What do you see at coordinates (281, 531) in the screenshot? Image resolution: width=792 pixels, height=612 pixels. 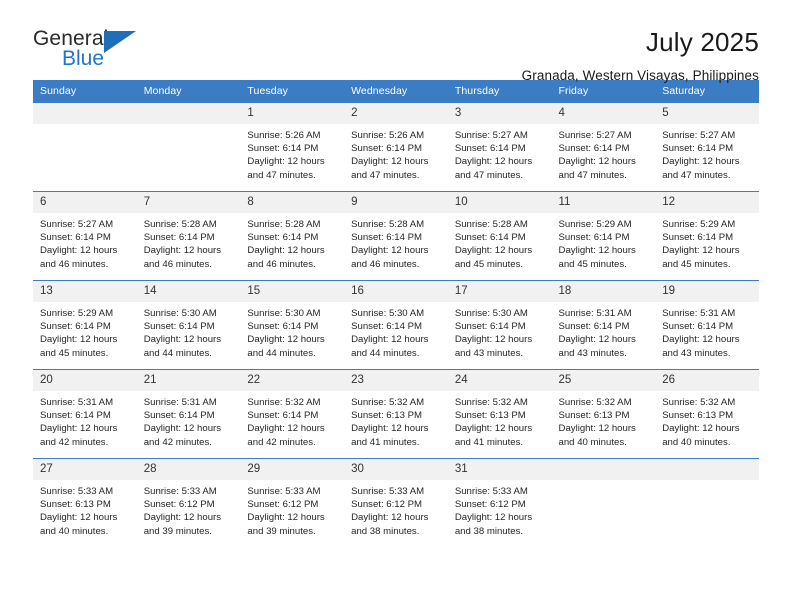 I see `daylight-text-line2: and 39 minutes.` at bounding box center [281, 531].